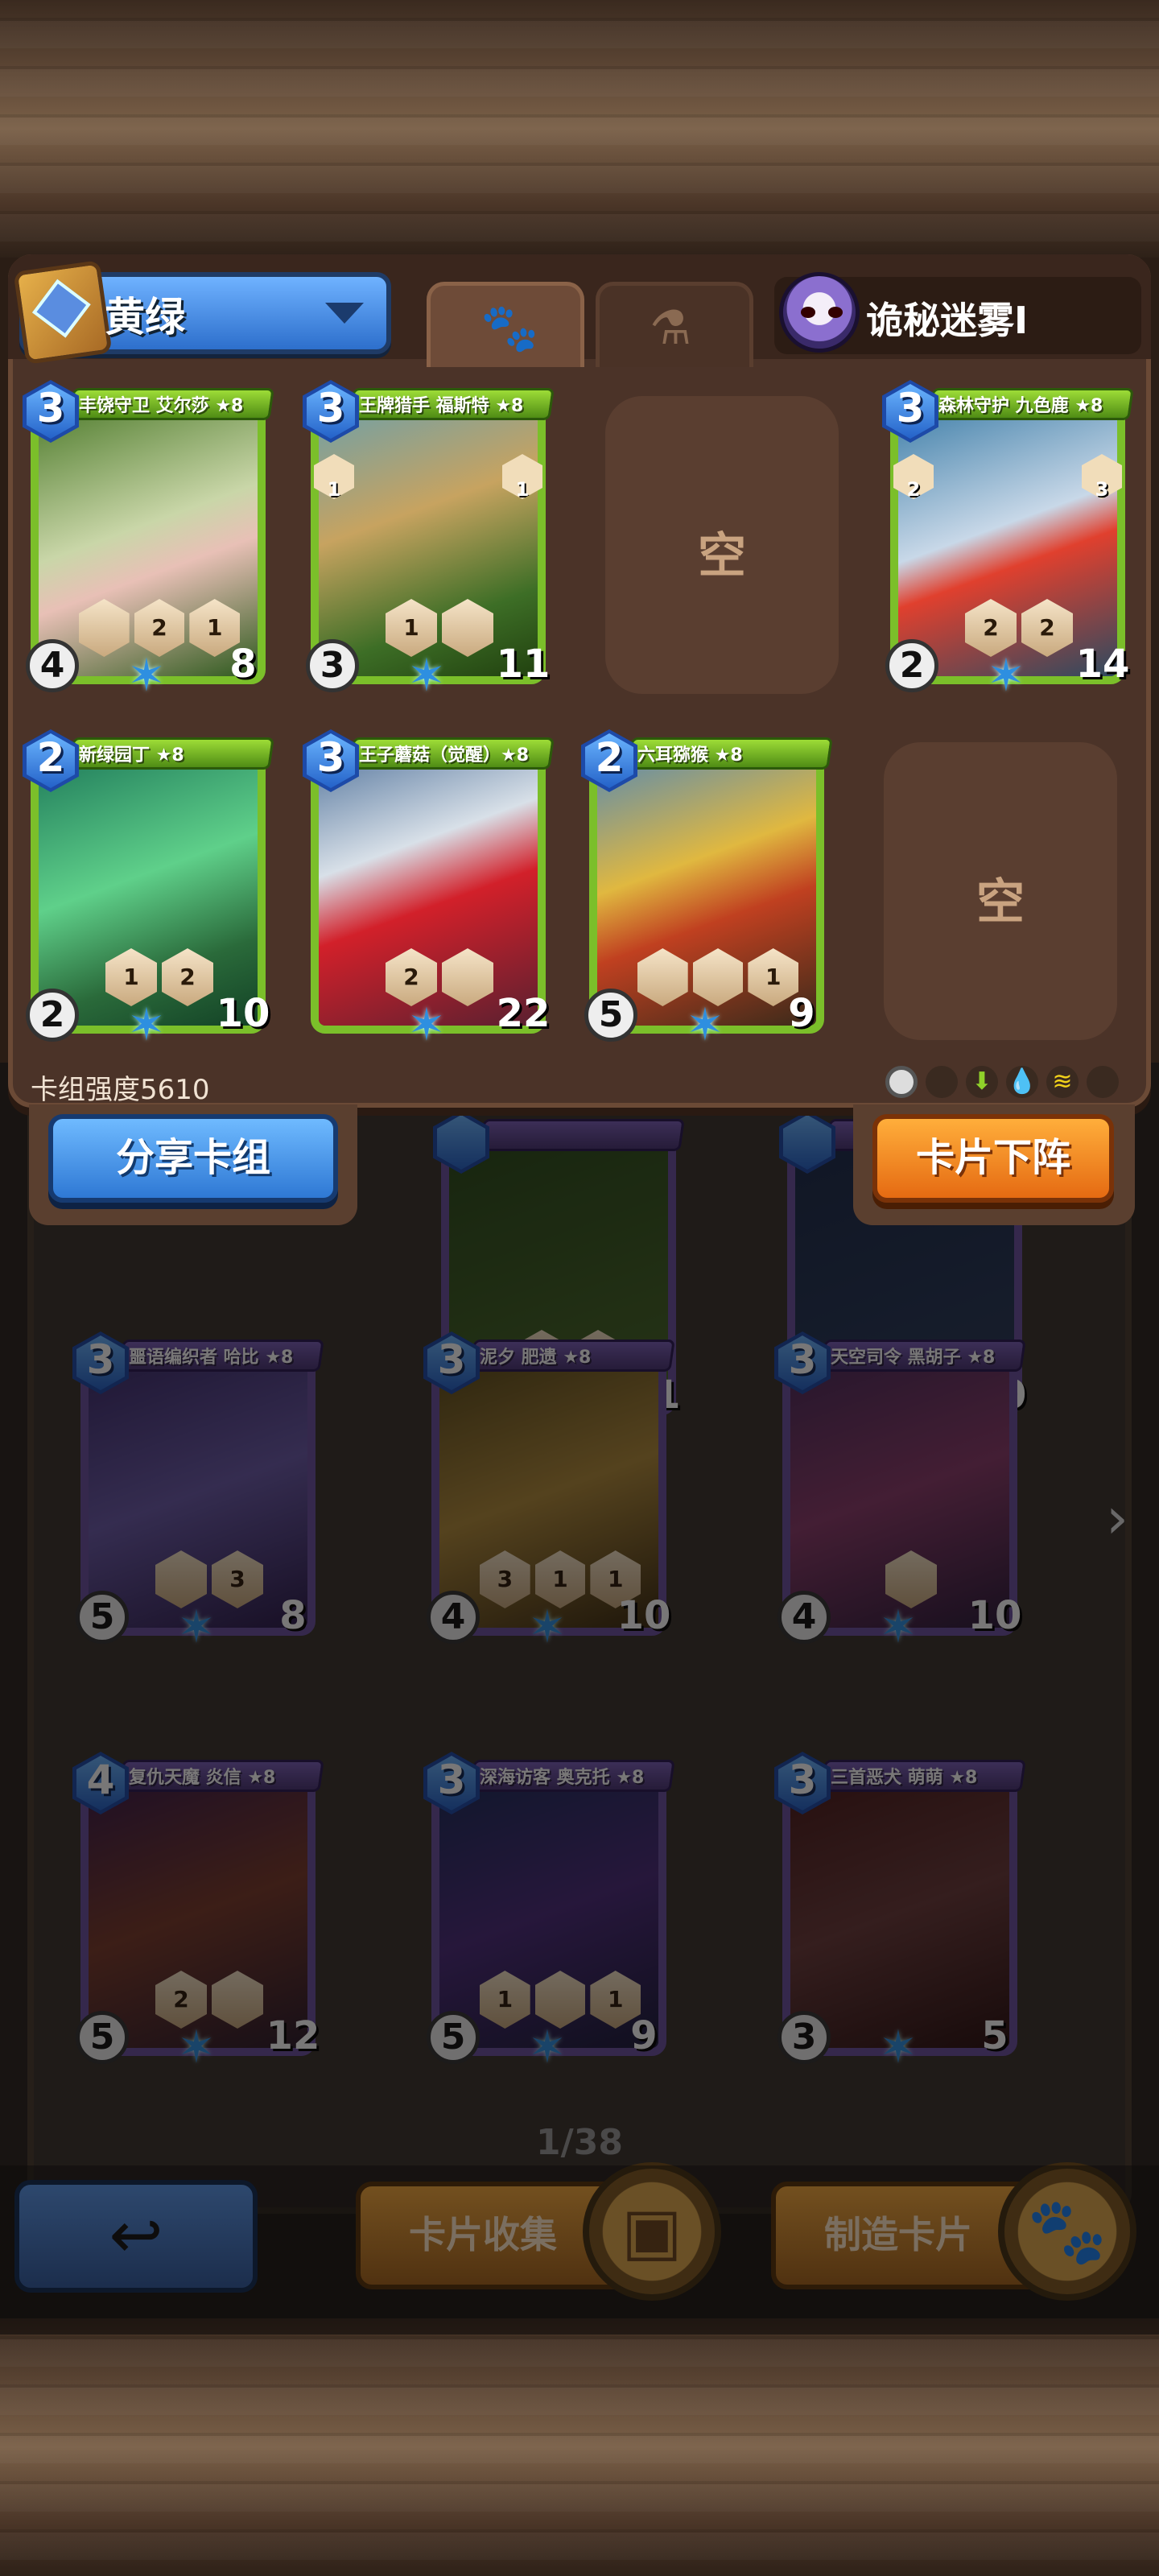 The height and width of the screenshot is (2576, 1159). Describe the element at coordinates (901, 1082) in the screenshot. I see `white-dot-icon` at that location.